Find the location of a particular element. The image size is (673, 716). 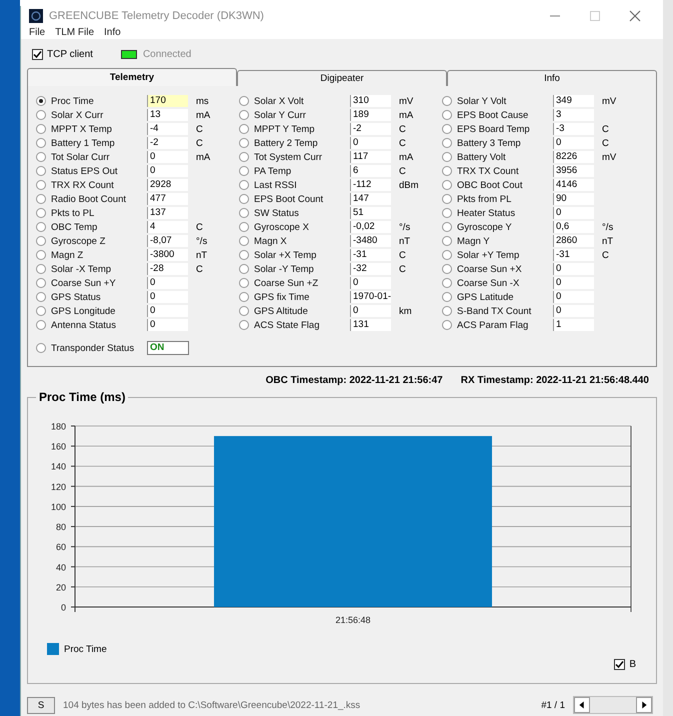

value-field: 170 is located at coordinates (167, 101).